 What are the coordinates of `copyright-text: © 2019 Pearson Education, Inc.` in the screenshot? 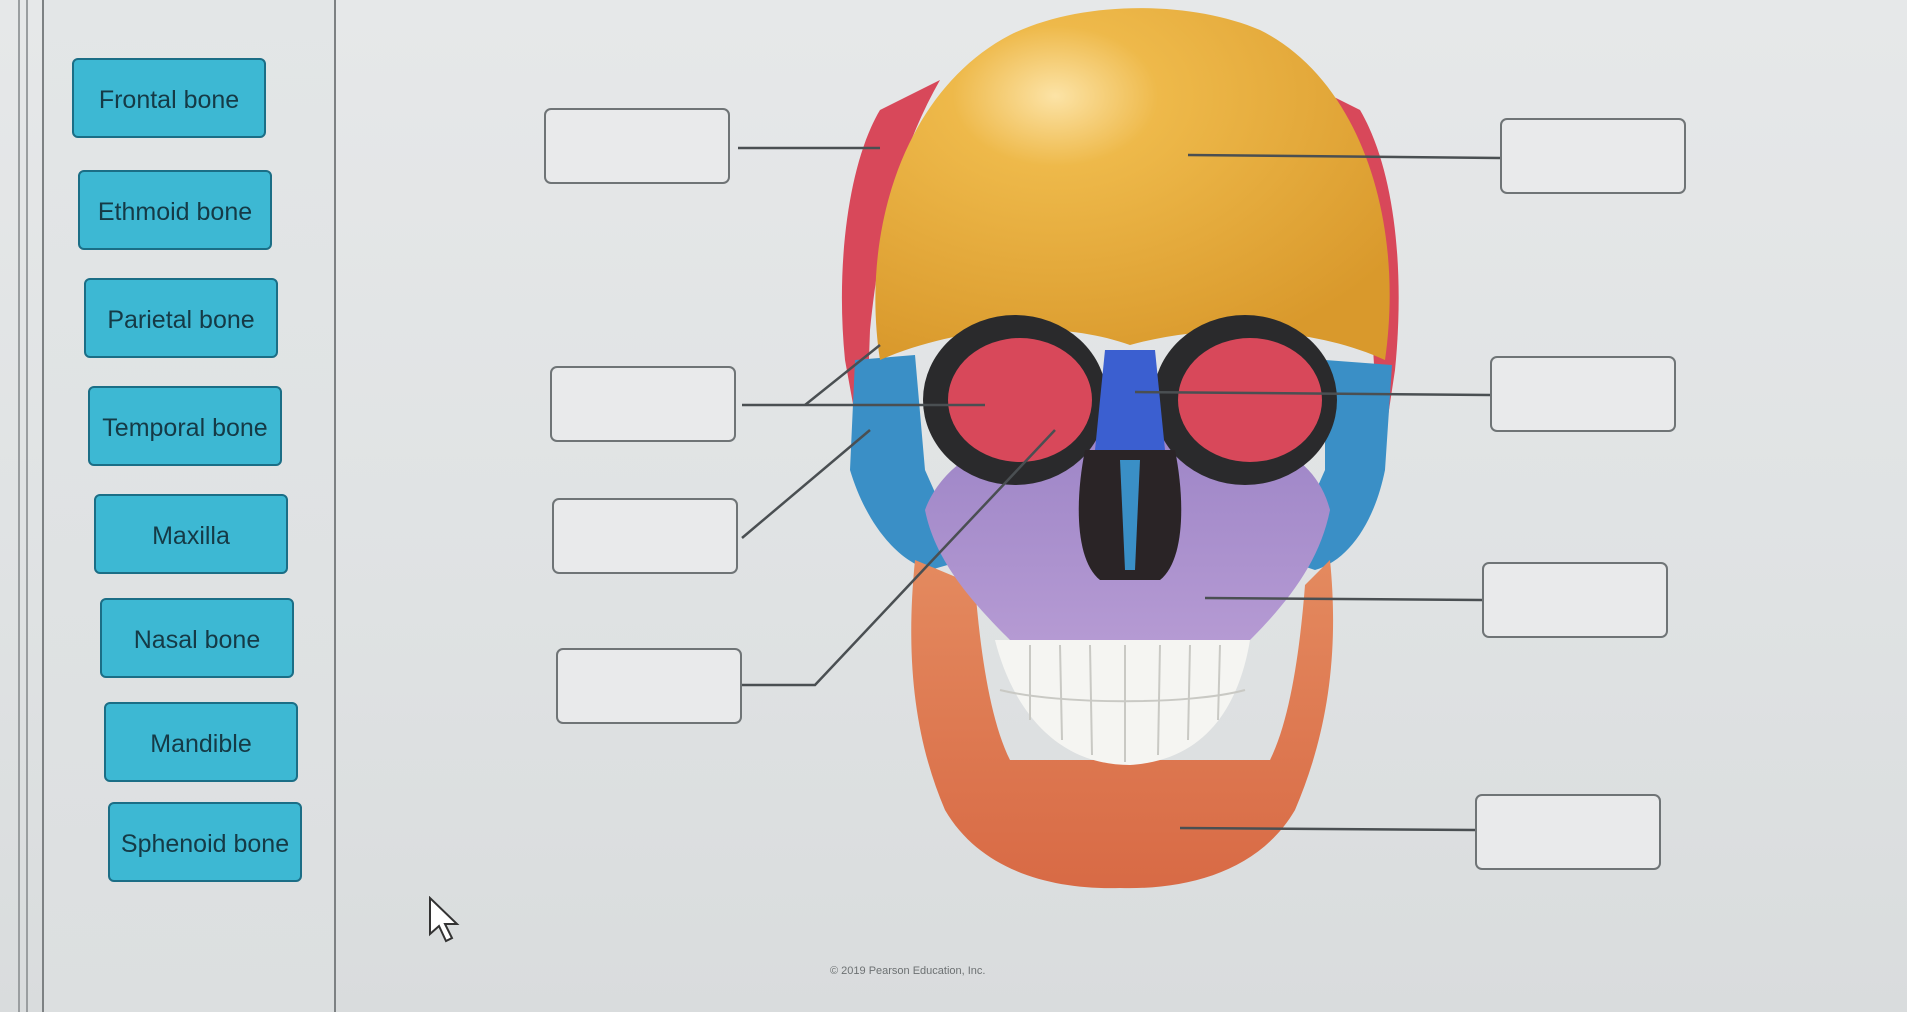 It's located at (908, 971).